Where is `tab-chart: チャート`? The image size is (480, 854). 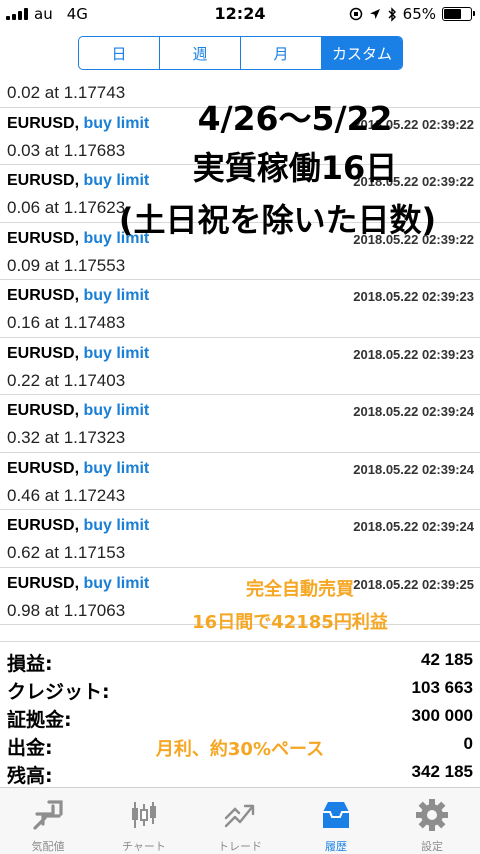
tab-chart: チャート is located at coordinates (144, 821).